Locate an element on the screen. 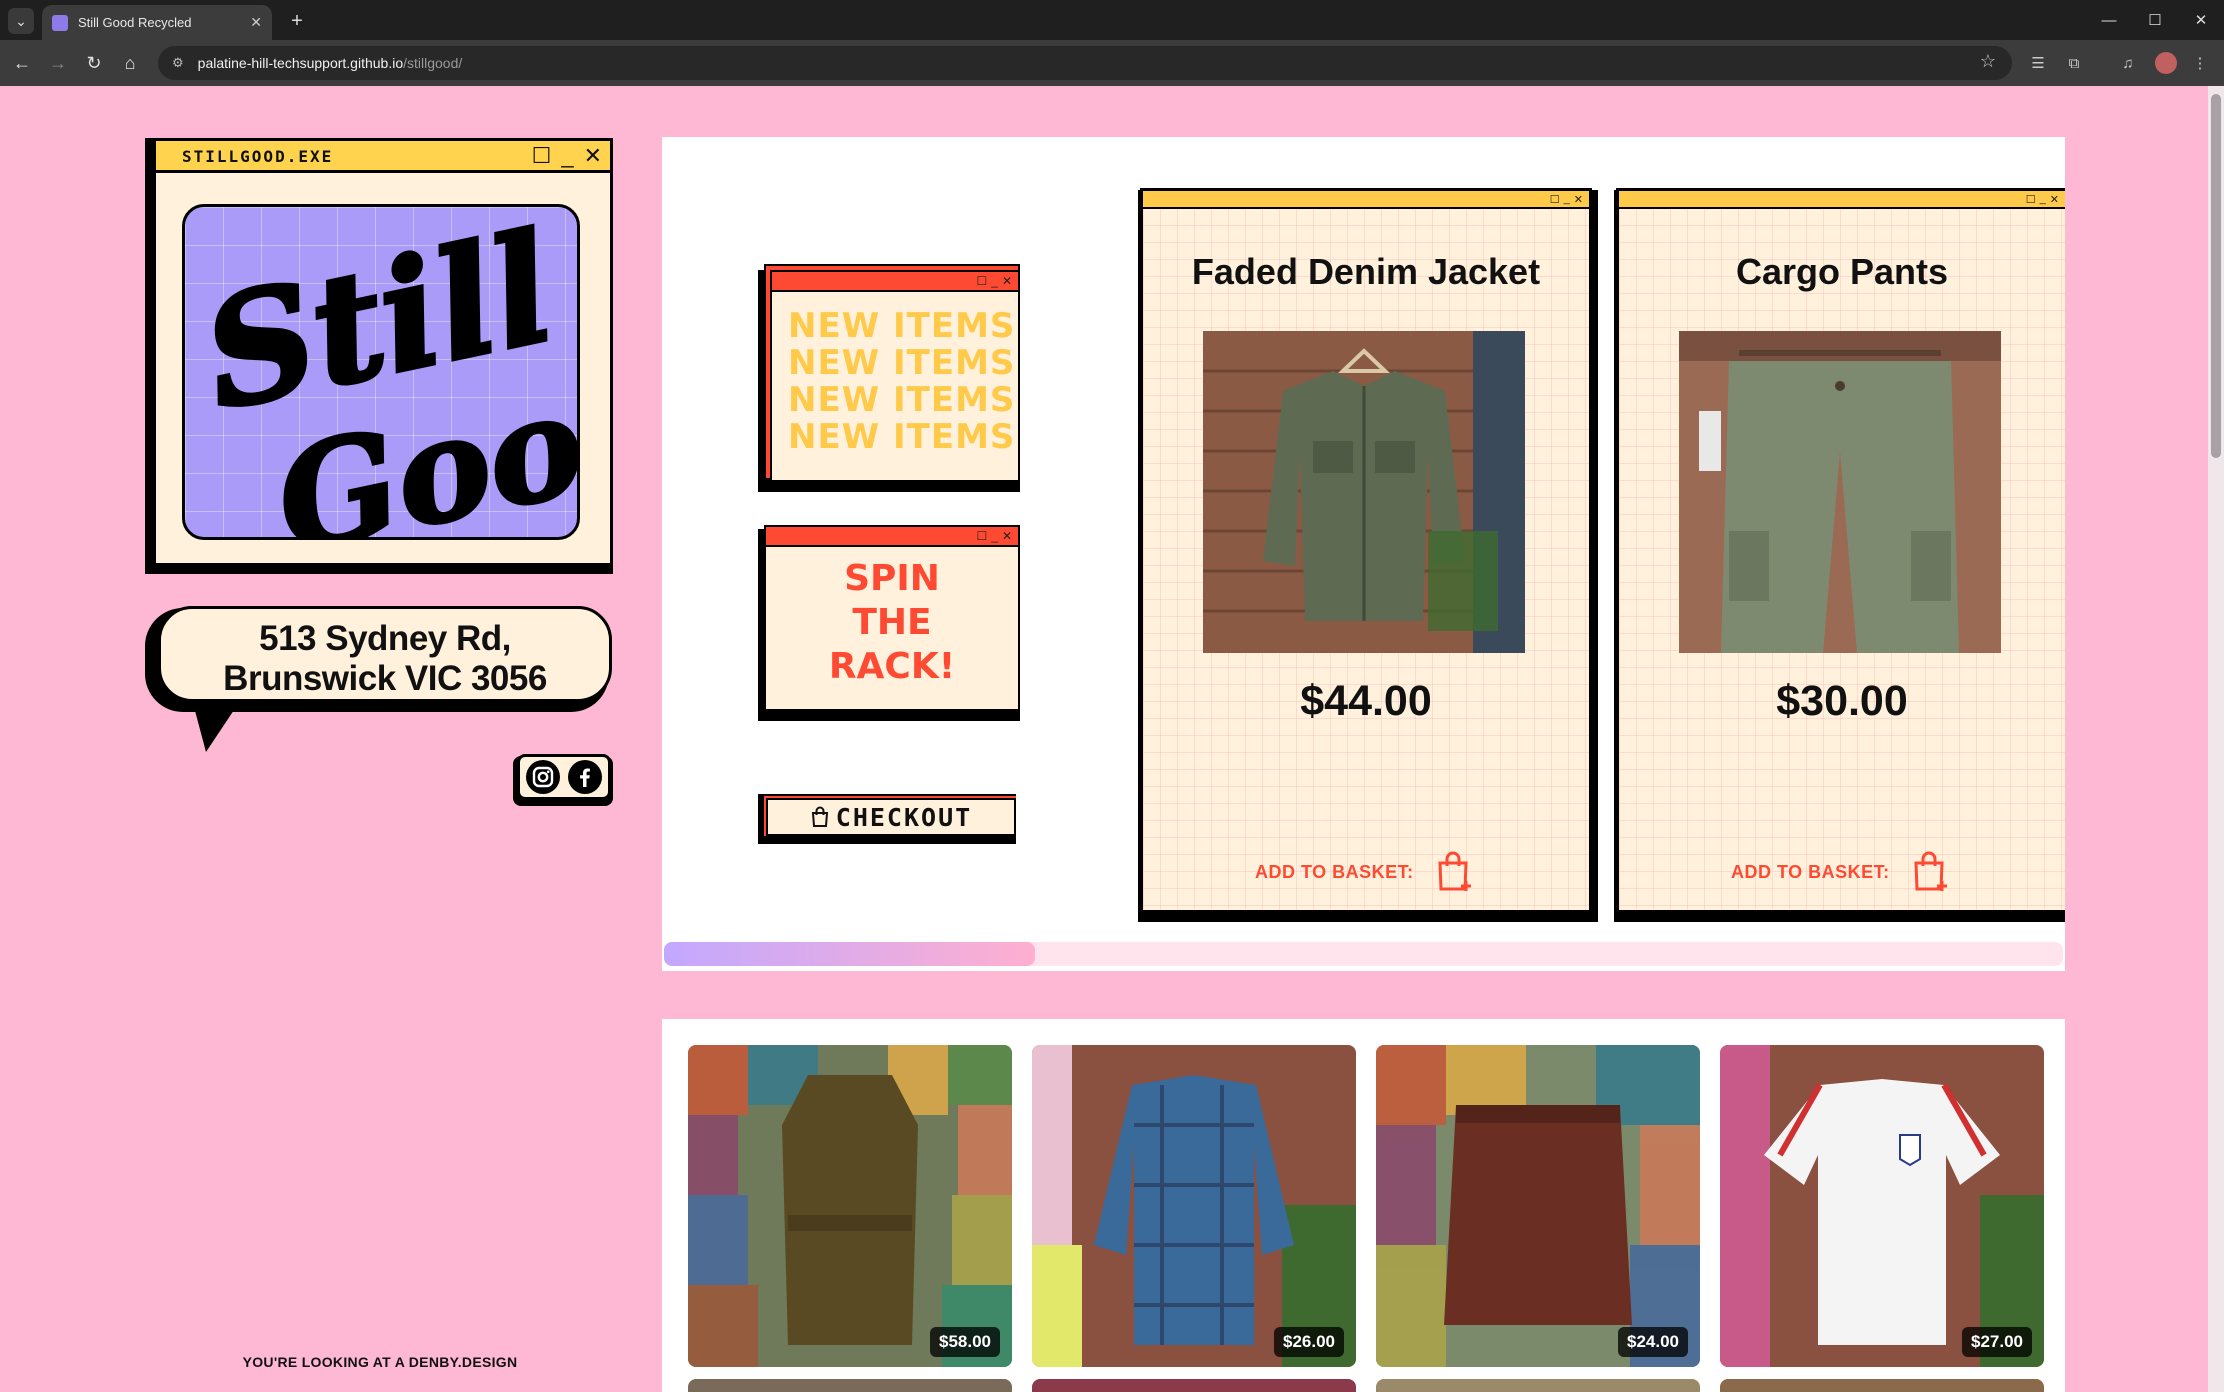 The height and width of the screenshot is (1392, 2224). close-window-icon: ✕ is located at coordinates (2201, 20).